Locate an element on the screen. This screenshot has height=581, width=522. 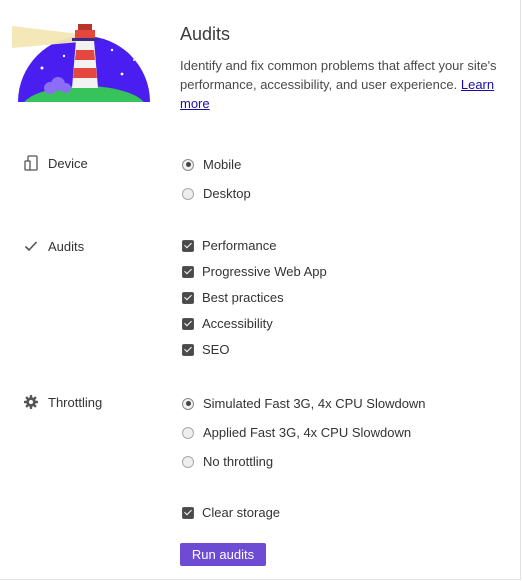
throttling-option-none: No throttling is located at coordinates (227, 461).